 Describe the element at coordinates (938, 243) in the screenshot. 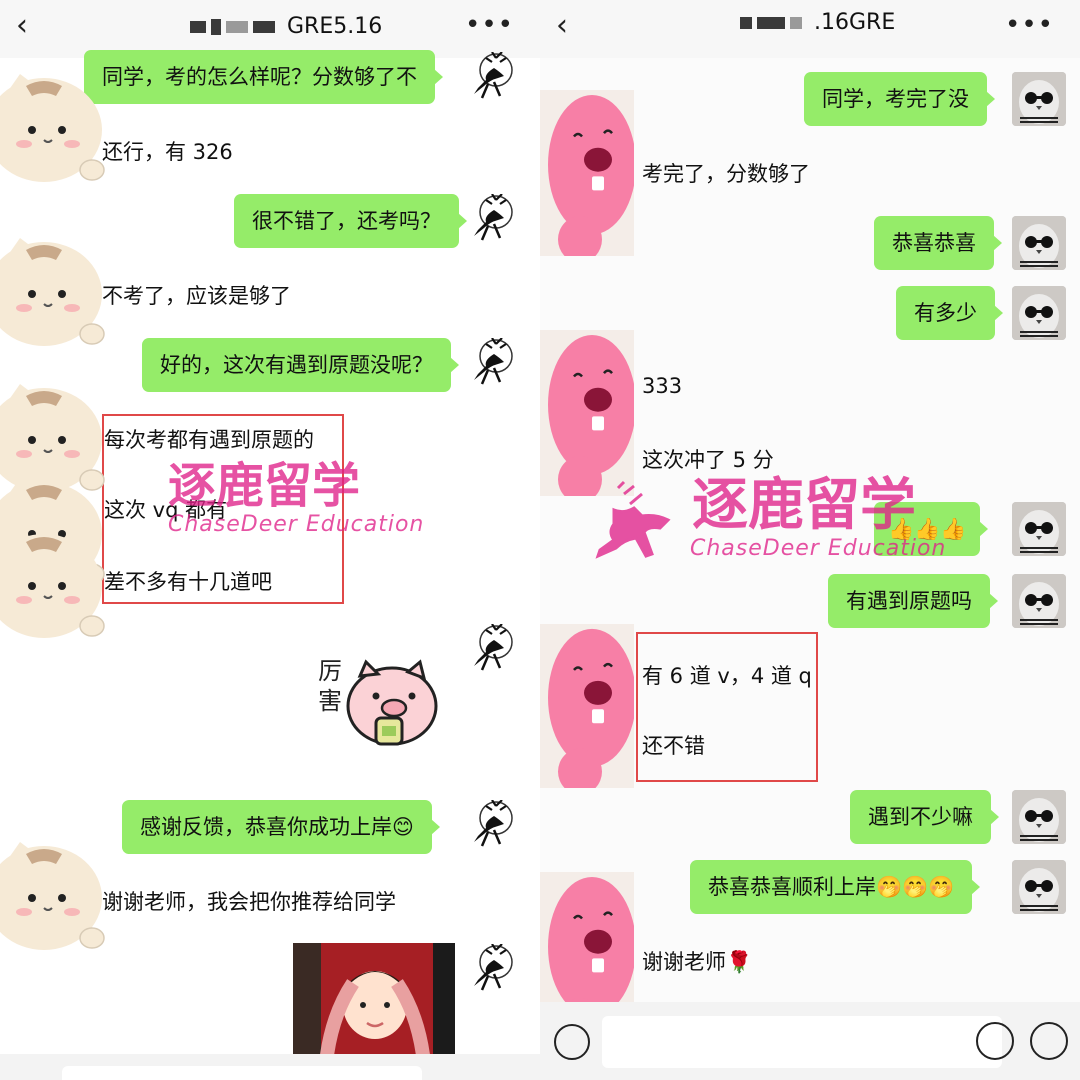

I see `teacher-message: 恭喜恭喜` at that location.